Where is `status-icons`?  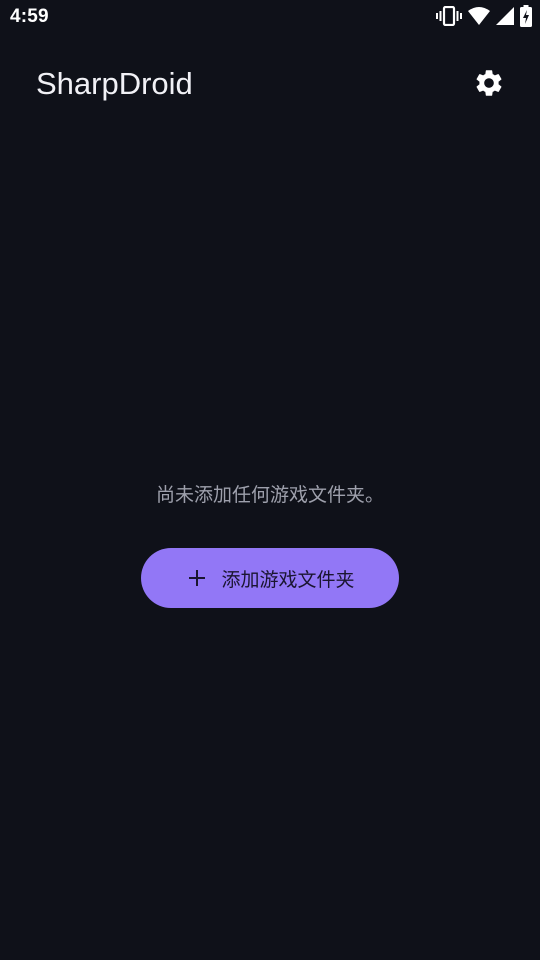 status-icons is located at coordinates (481, 18).